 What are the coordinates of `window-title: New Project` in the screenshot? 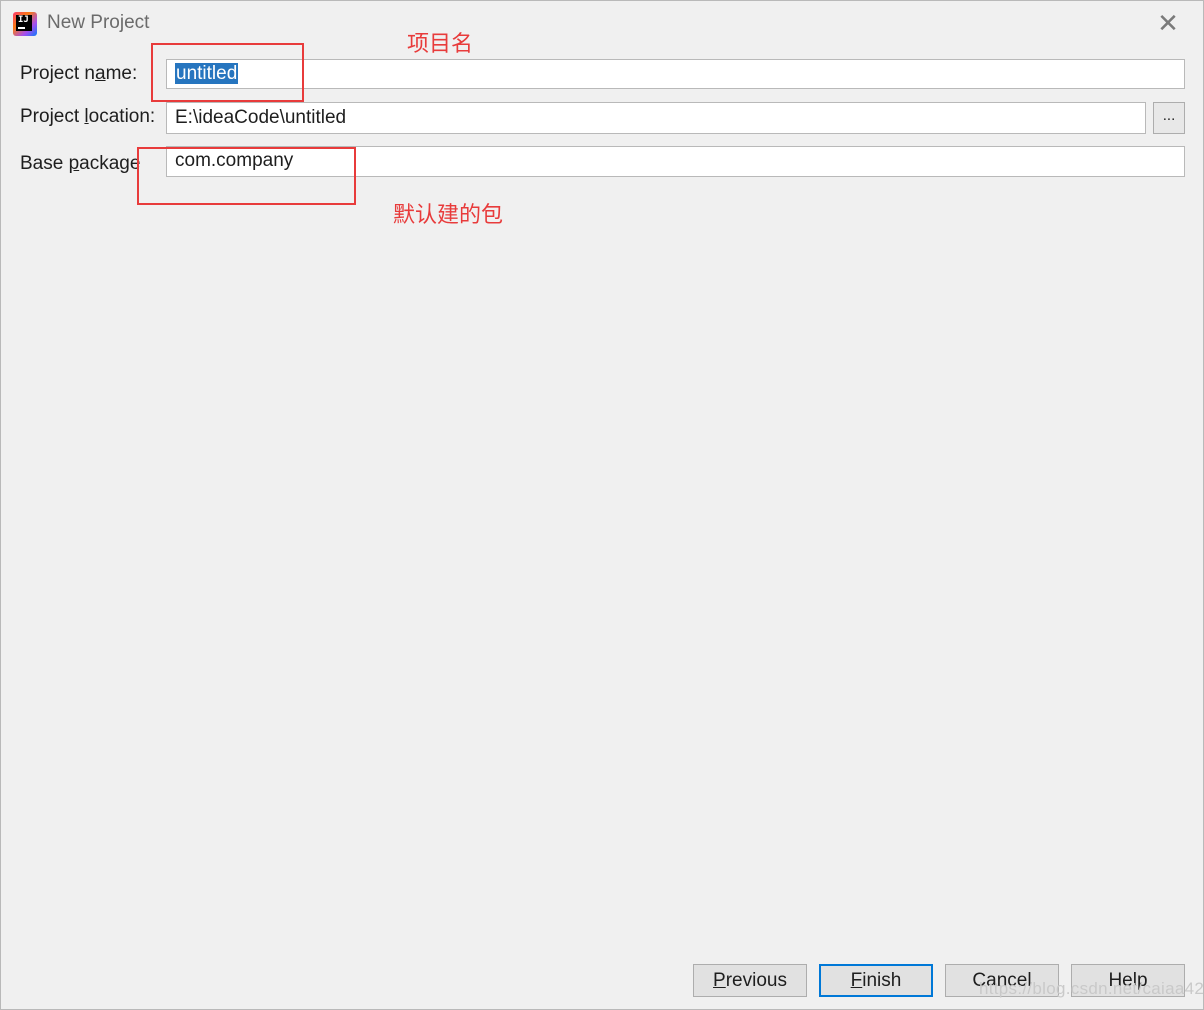 It's located at (98, 22).